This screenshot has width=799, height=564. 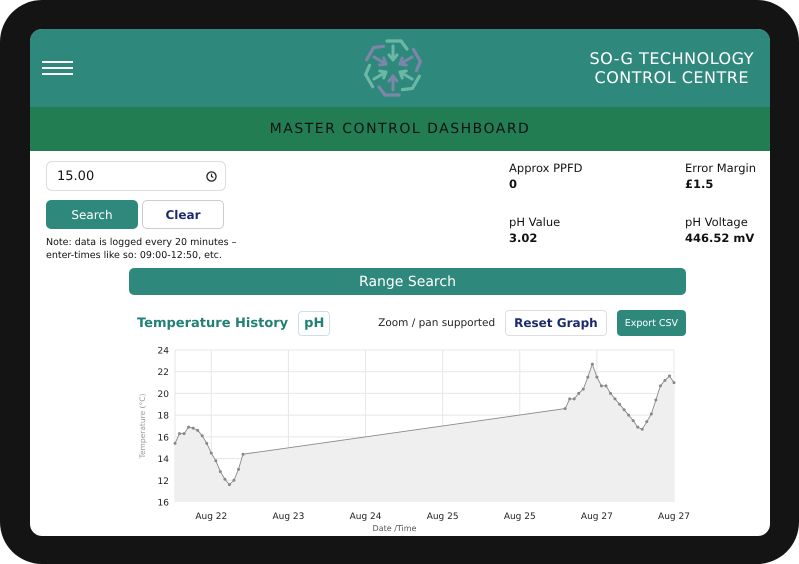 I want to click on y-tick-label: 12, so click(x=163, y=481).